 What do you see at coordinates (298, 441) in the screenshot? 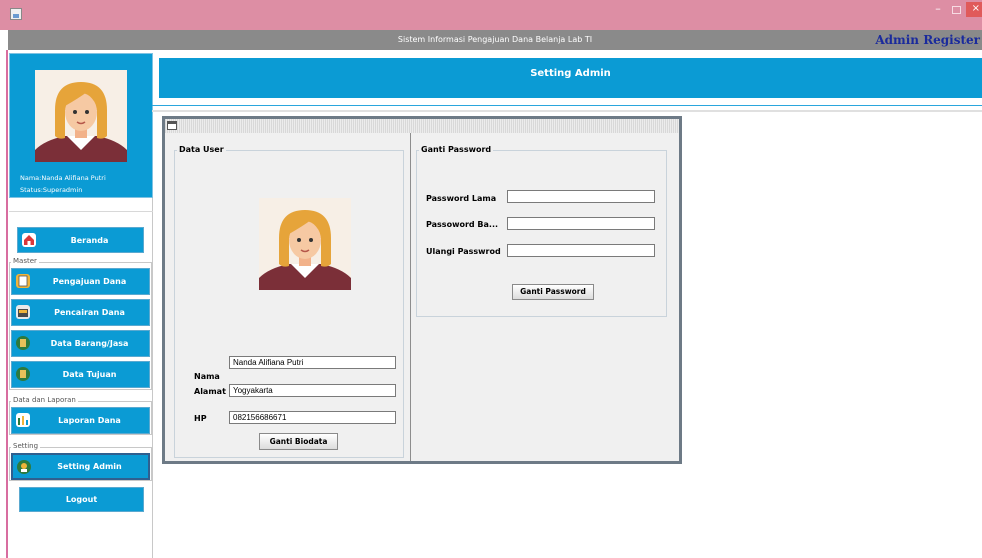
I see `ganti-biodata-button: Ganti Biodata` at bounding box center [298, 441].